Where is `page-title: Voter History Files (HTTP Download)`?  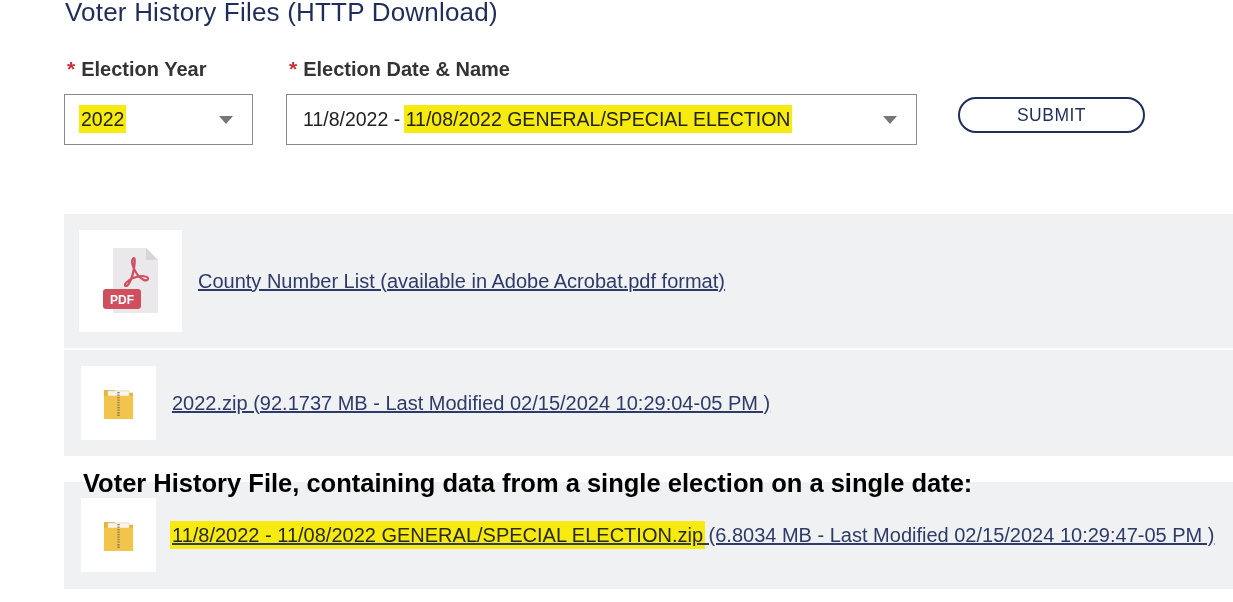 page-title: Voter History Files (HTTP Download) is located at coordinates (282, 13).